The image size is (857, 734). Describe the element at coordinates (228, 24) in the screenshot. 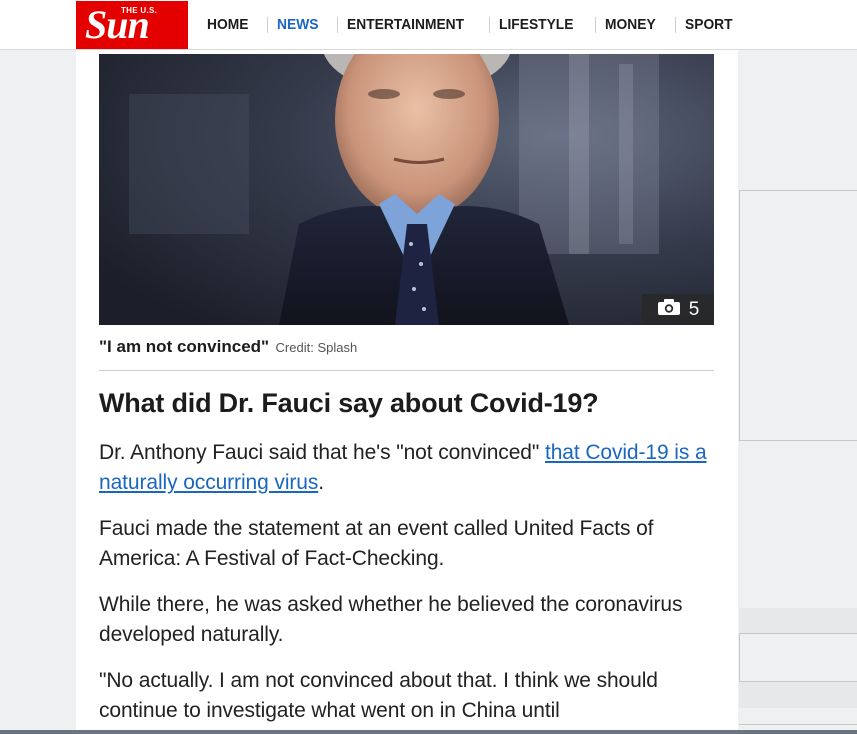

I see `nav-home: HOME` at that location.